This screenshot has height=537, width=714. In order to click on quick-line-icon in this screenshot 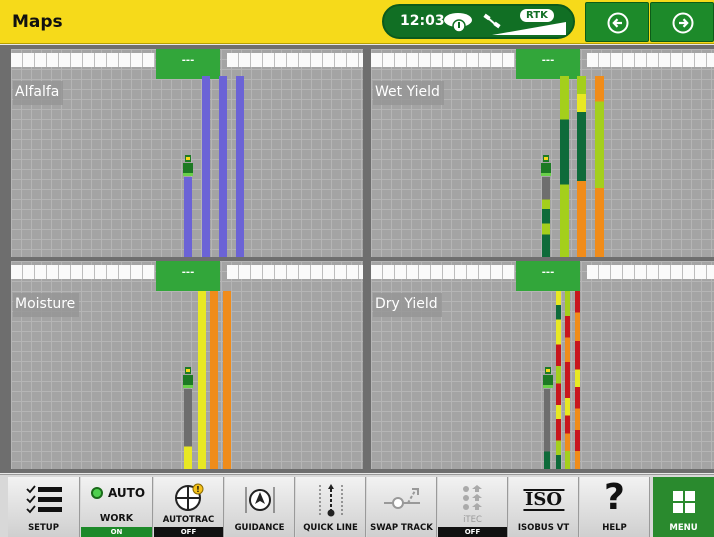, I will do `click(330, 500)`.